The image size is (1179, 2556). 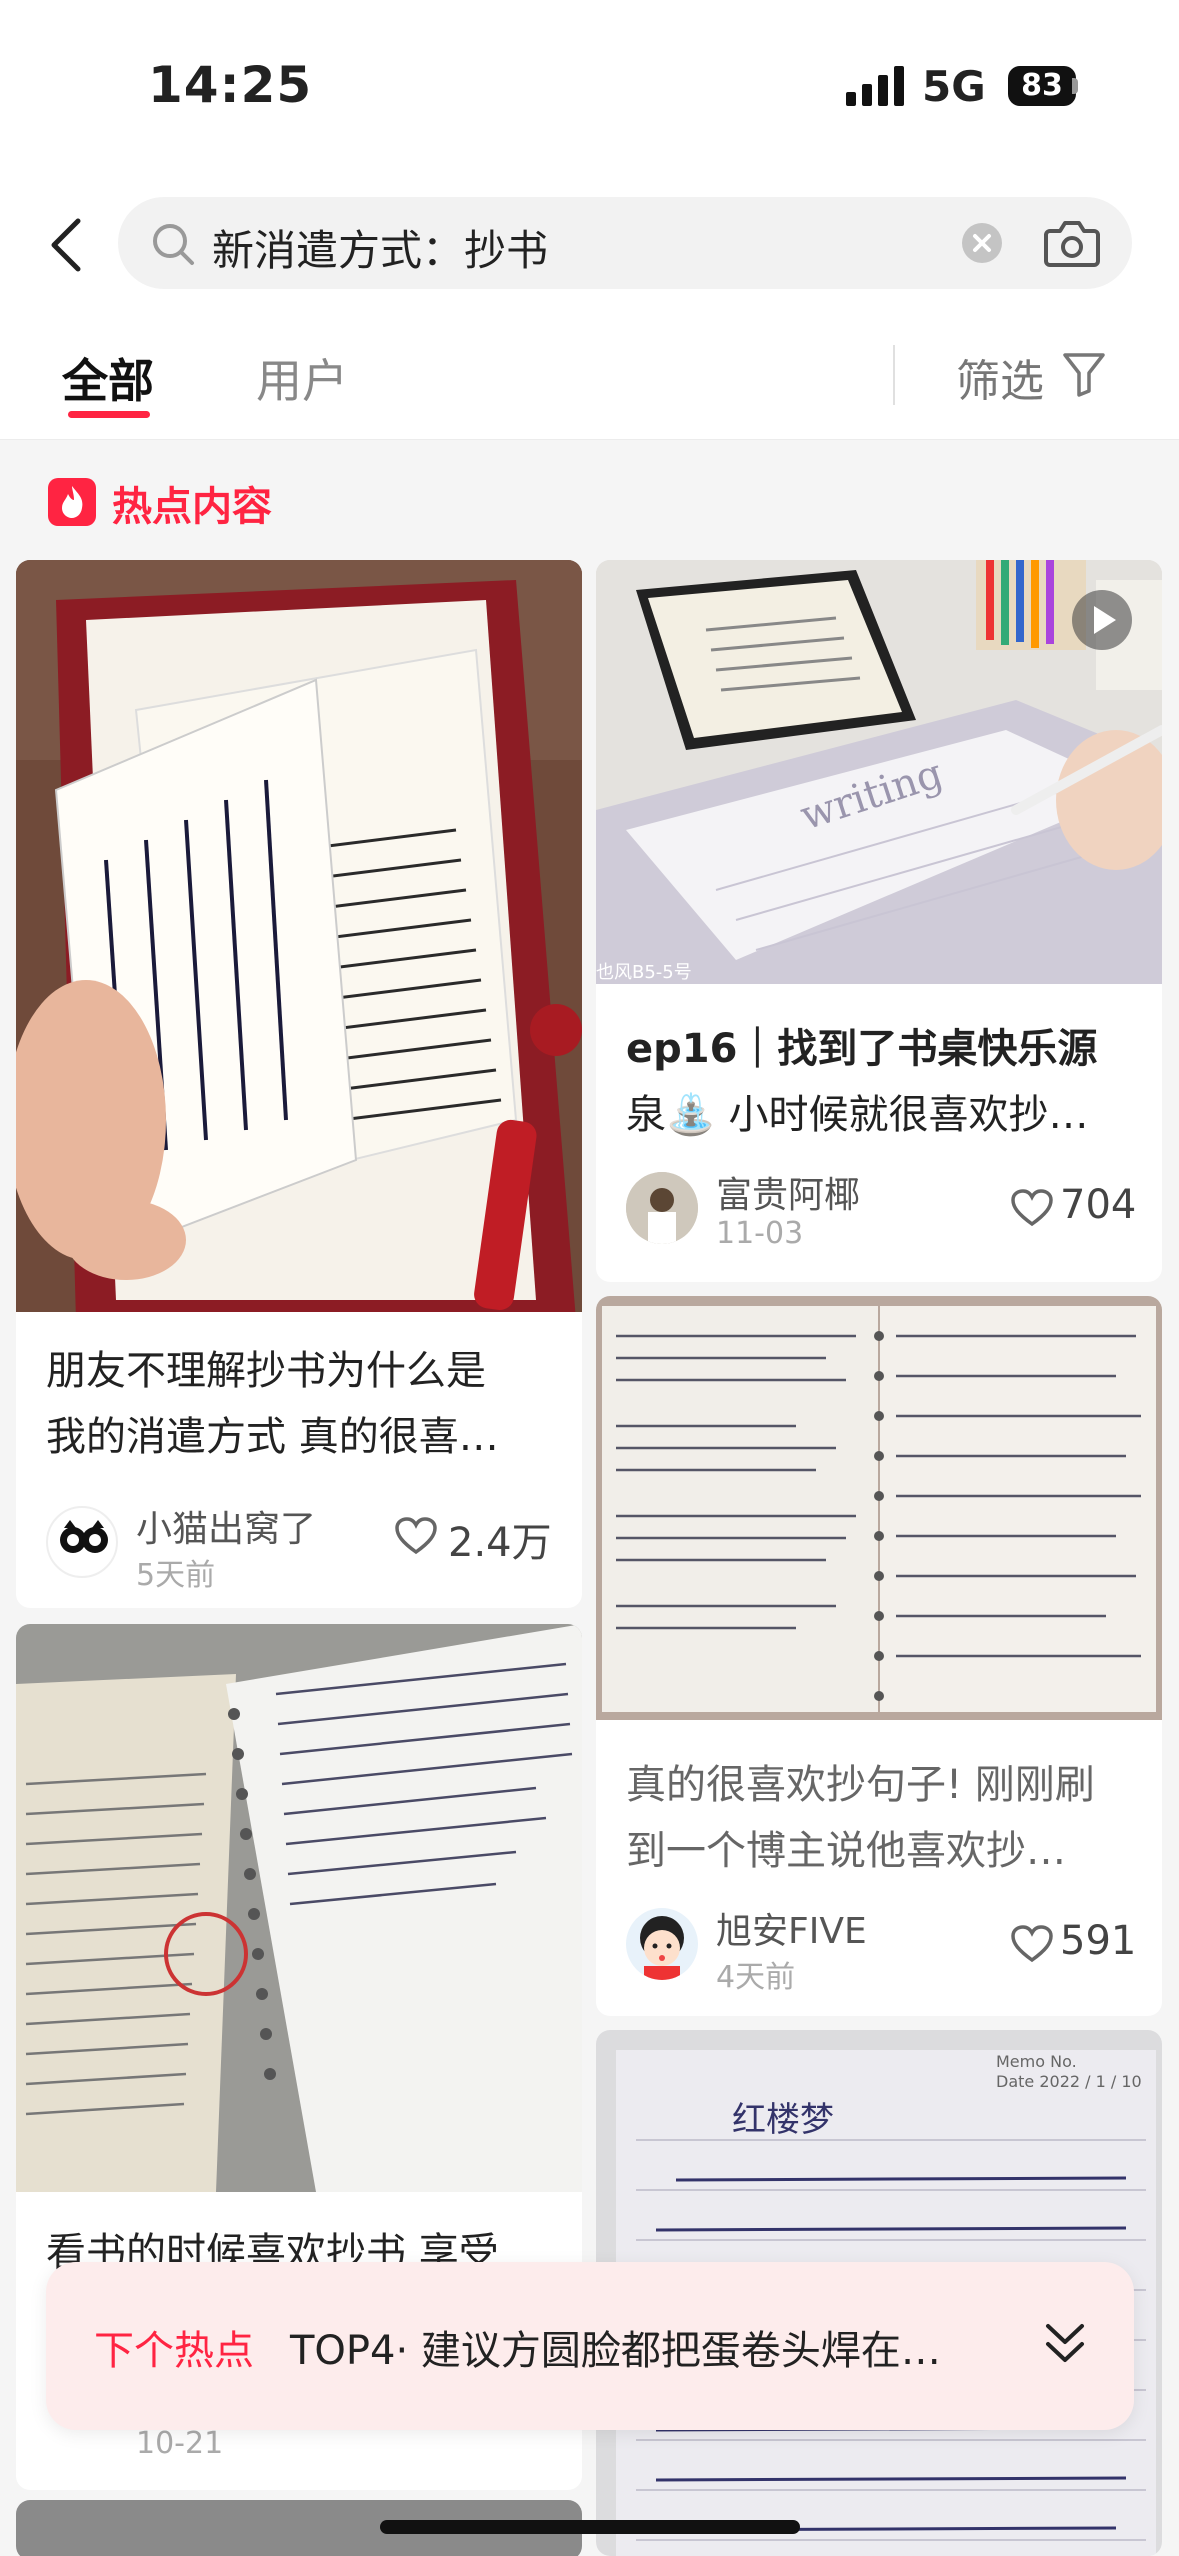 What do you see at coordinates (1042, 86) in the screenshot?
I see `battery-icon: 83` at bounding box center [1042, 86].